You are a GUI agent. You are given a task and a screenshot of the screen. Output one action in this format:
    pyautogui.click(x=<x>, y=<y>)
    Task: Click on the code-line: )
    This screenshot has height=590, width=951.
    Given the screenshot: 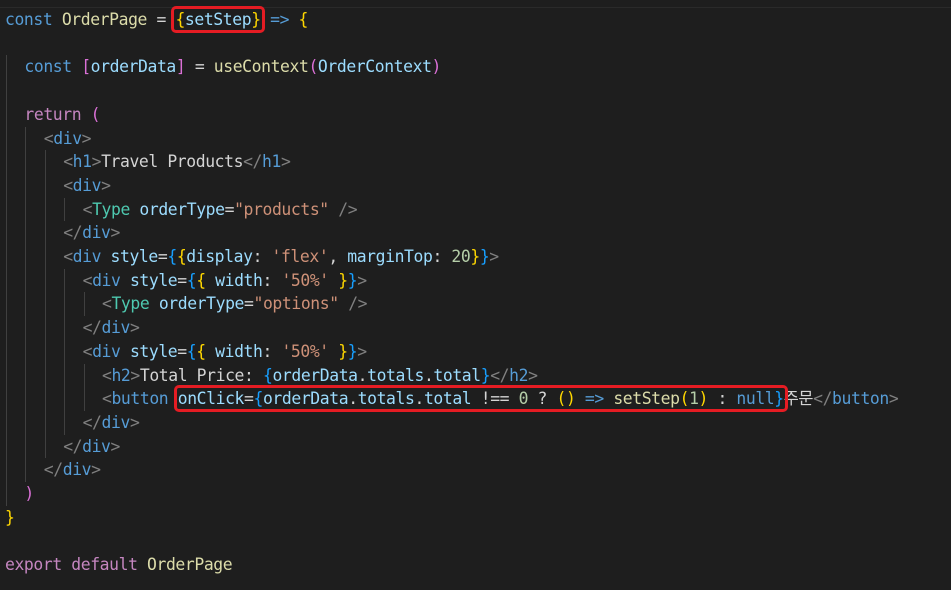 What is the action you would take?
    pyautogui.click(x=29, y=494)
    